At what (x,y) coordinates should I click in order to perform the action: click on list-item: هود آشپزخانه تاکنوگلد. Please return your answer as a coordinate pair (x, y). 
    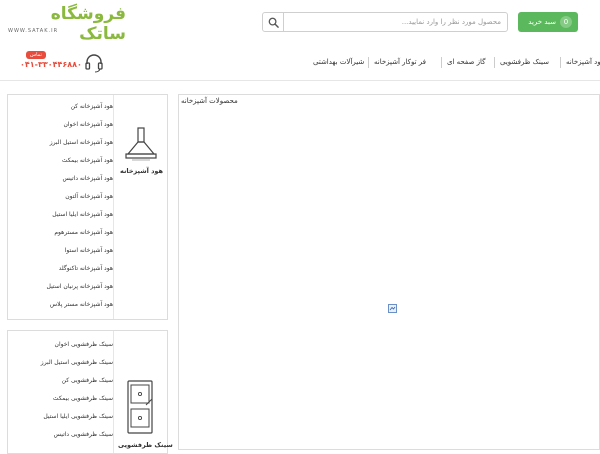
    Looking at the image, I should click on (60, 268).